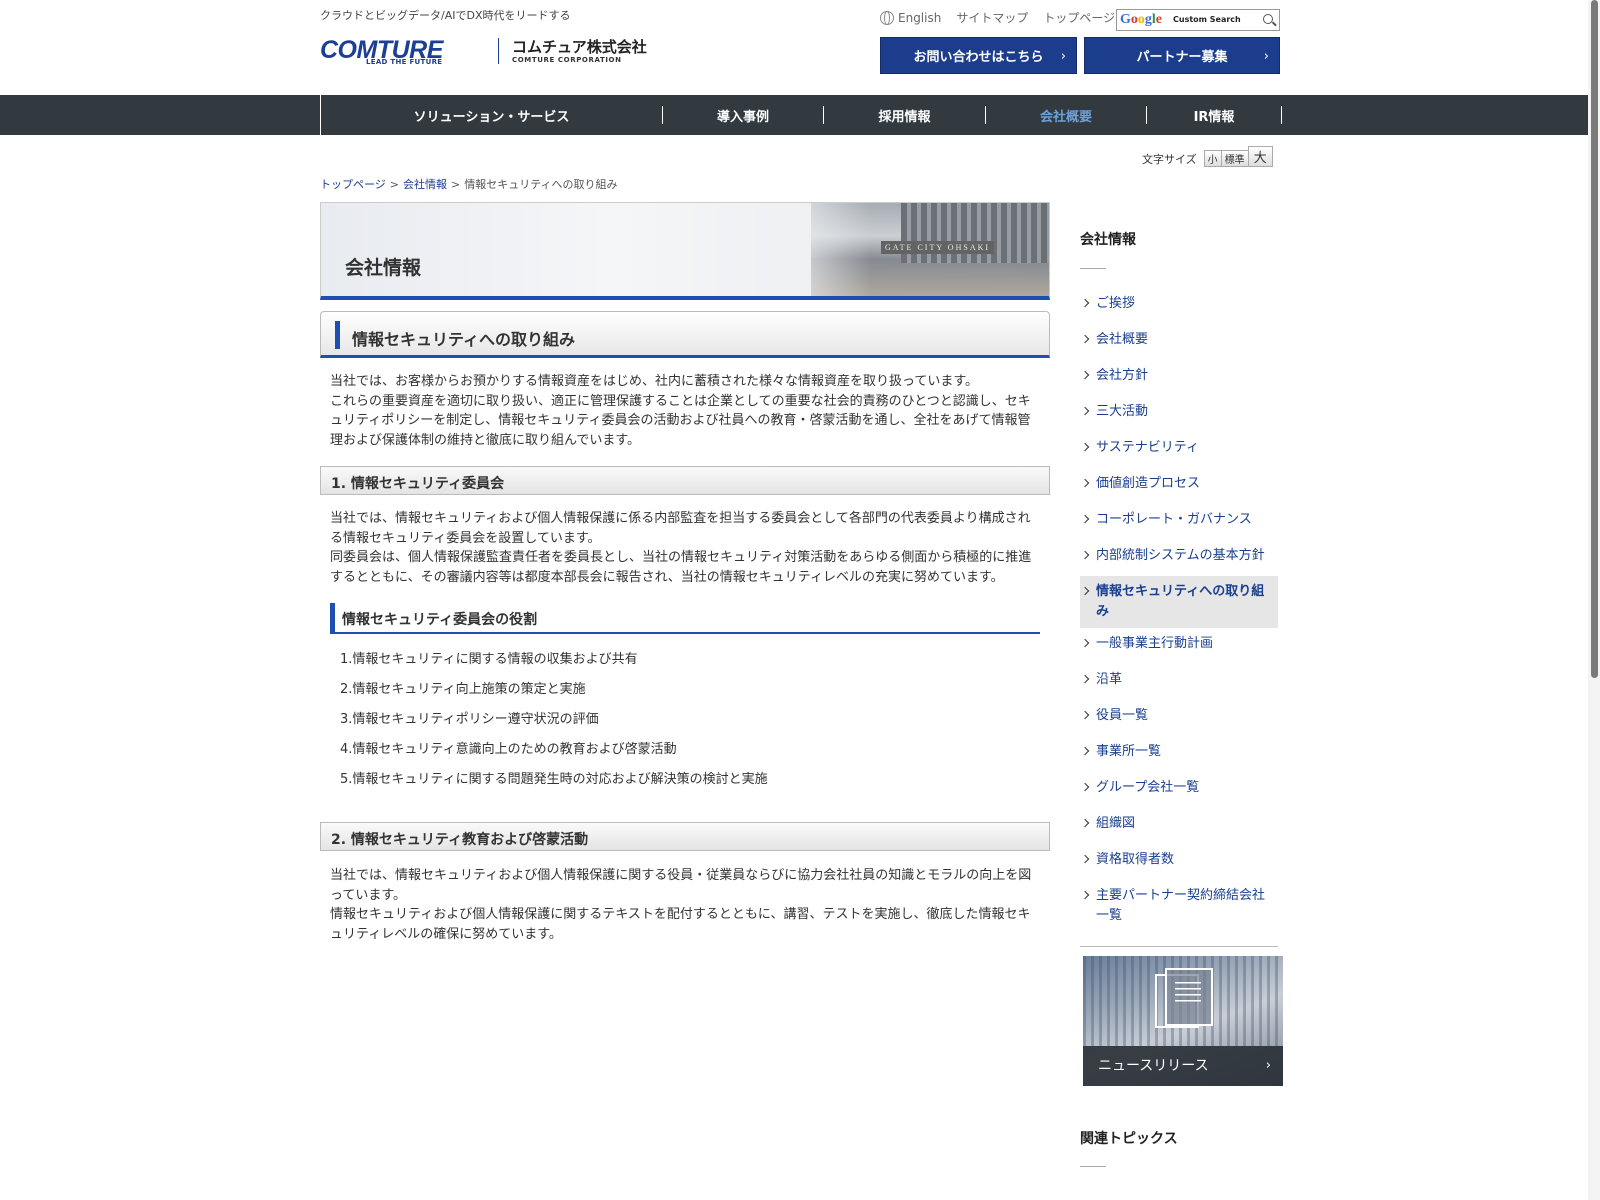 This screenshot has height=1200, width=1600. What do you see at coordinates (685, 480) in the screenshot?
I see `section-1-header: 1. 情報セキュリティ委員会` at bounding box center [685, 480].